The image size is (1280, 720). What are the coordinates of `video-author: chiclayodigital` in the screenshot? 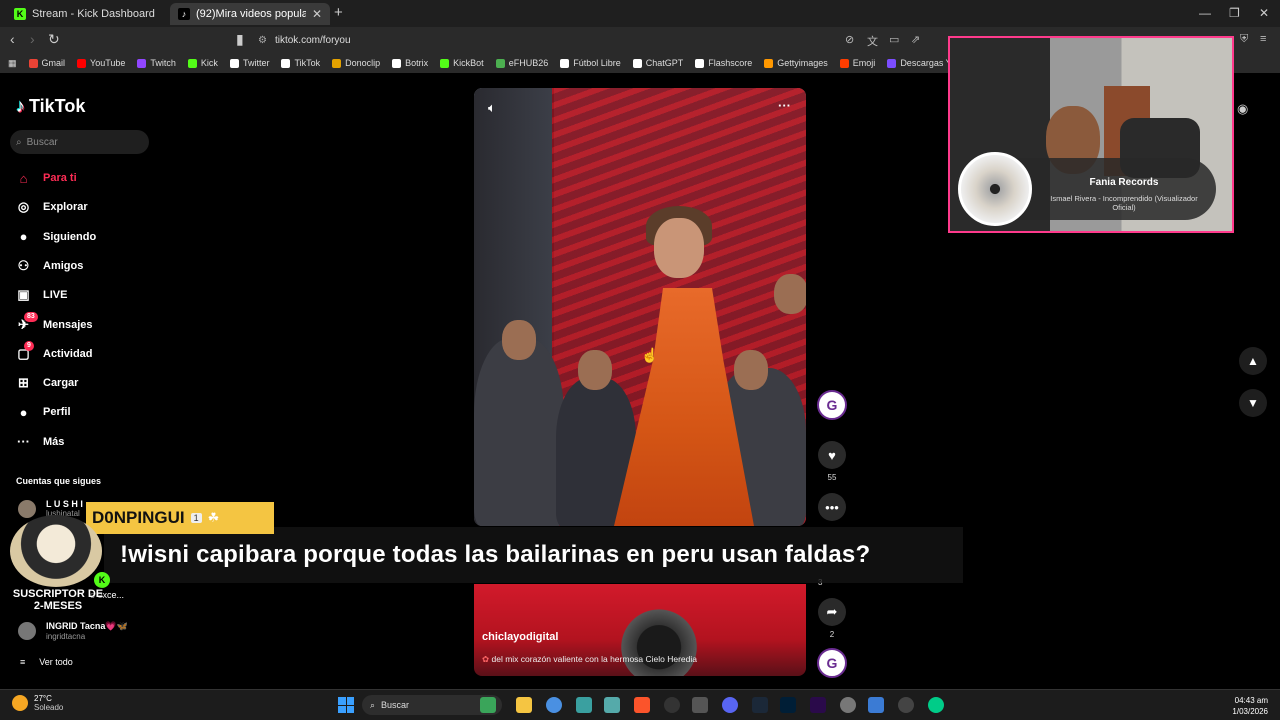 It's located at (520, 637).